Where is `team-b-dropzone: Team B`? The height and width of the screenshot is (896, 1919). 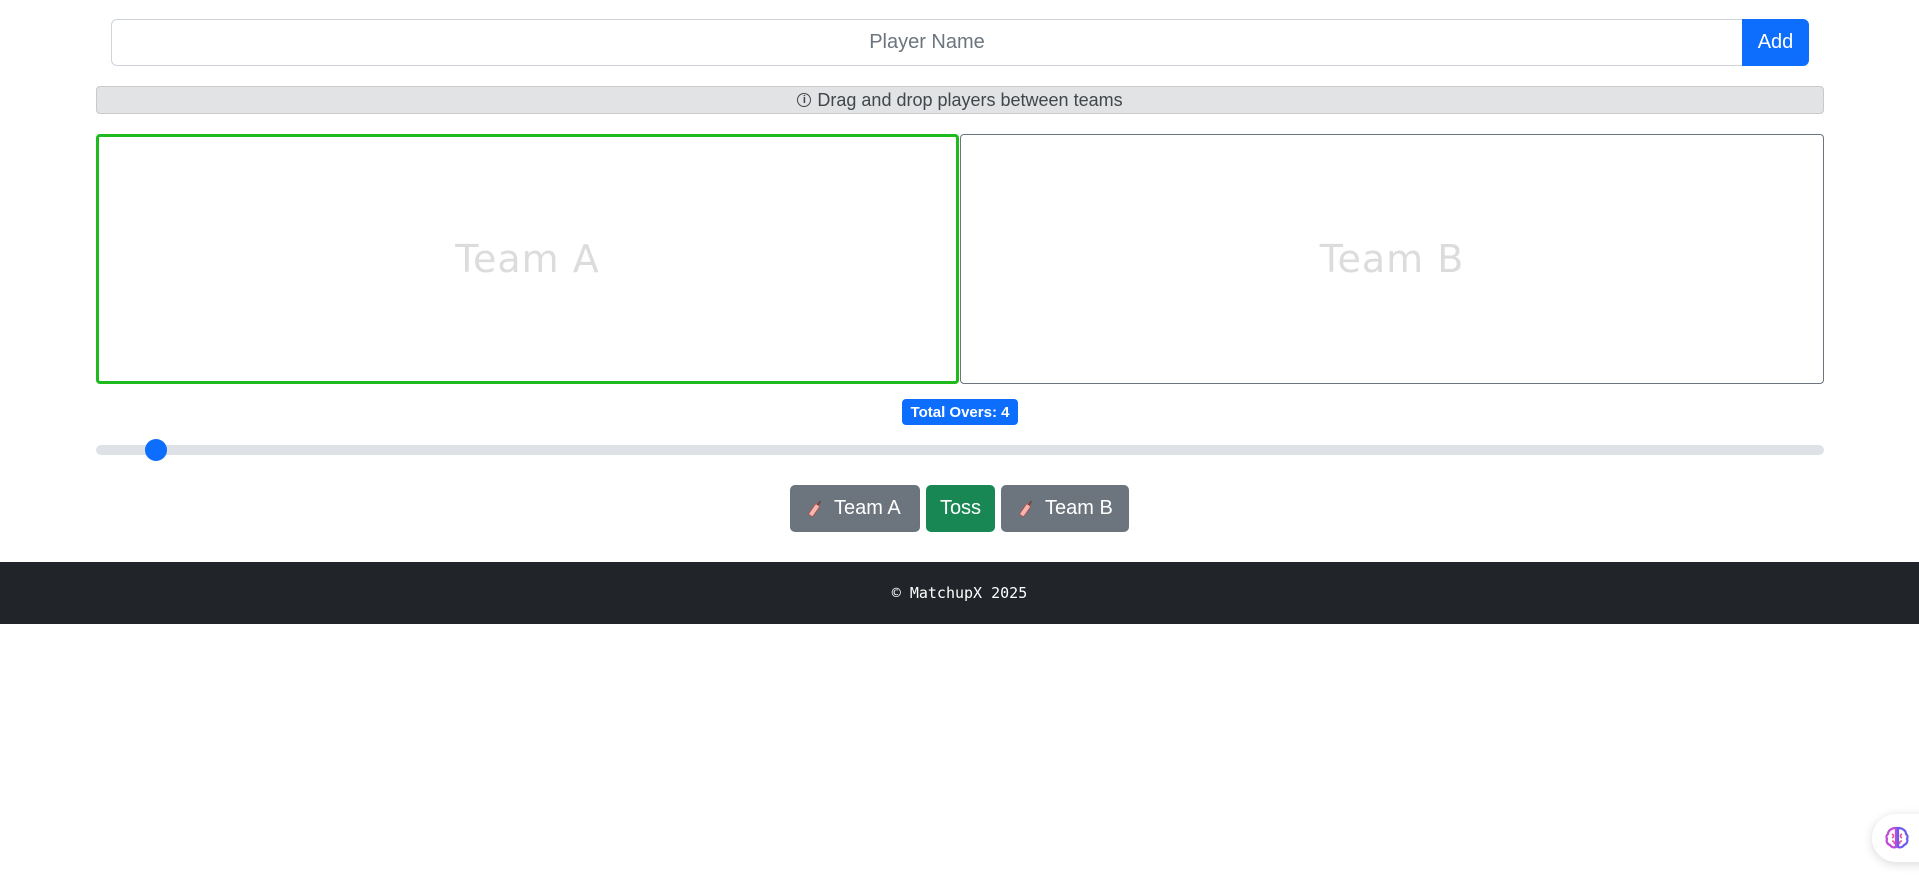
team-b-dropzone: Team B is located at coordinates (1392, 259).